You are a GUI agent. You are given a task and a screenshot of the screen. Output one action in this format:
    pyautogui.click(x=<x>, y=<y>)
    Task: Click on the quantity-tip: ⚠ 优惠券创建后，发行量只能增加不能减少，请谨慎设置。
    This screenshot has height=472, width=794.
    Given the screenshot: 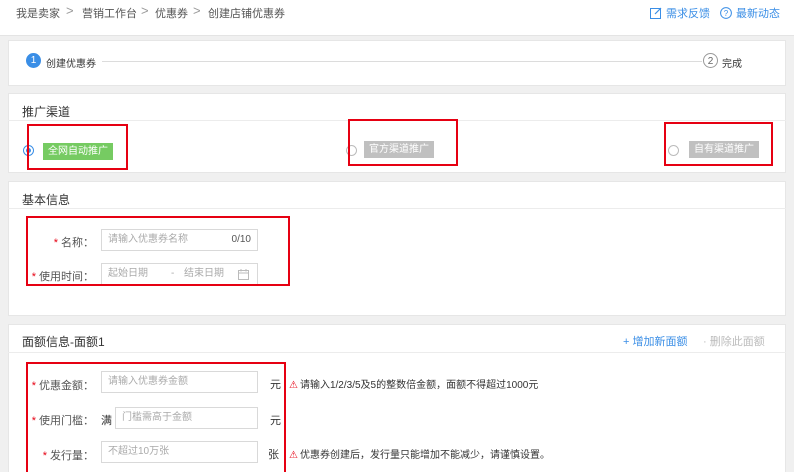 What is the action you would take?
    pyautogui.click(x=419, y=455)
    